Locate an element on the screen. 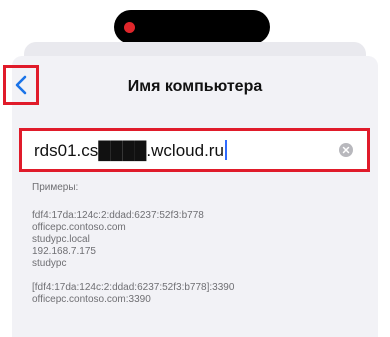 This screenshot has width=390, height=337. clear-x-icon is located at coordinates (346, 150).